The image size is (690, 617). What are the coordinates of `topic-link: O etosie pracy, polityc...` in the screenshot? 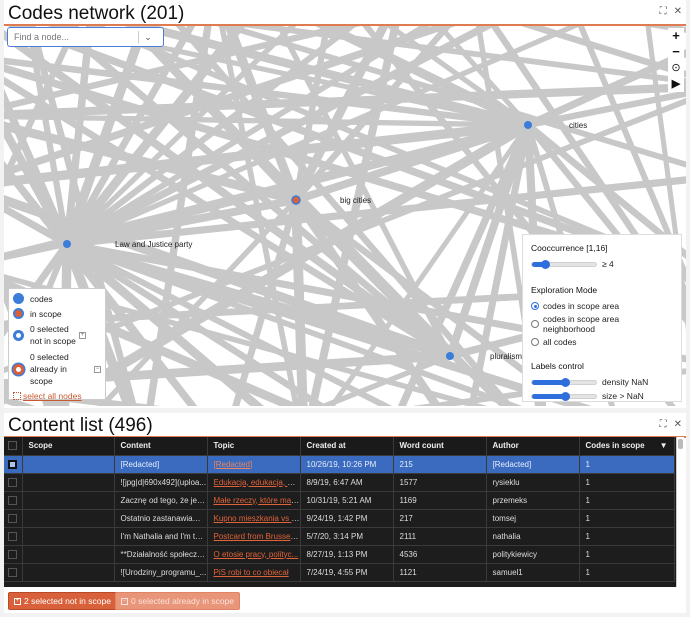 It's located at (256, 554).